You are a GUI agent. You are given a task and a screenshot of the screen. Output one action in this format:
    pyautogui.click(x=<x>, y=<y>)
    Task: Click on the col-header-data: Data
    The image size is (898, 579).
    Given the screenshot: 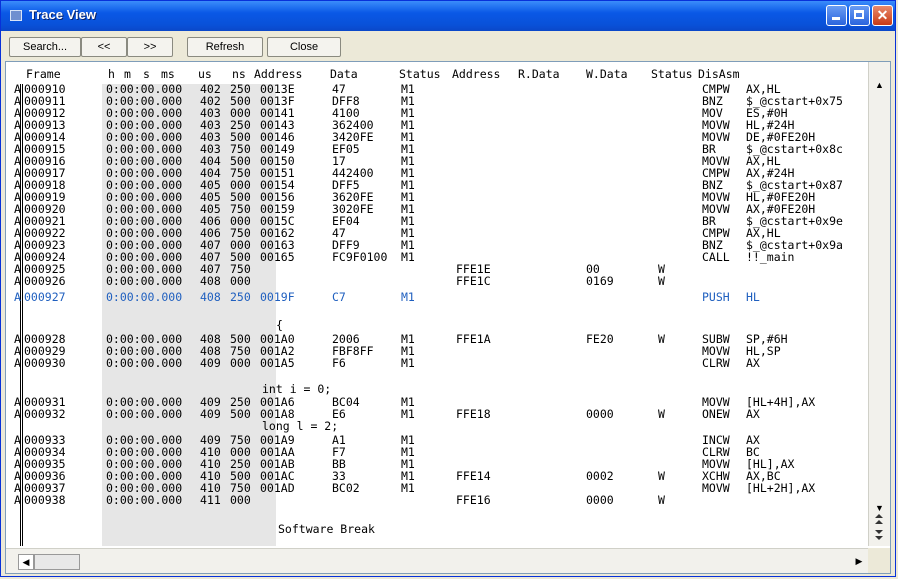 What is the action you would take?
    pyautogui.click(x=344, y=74)
    